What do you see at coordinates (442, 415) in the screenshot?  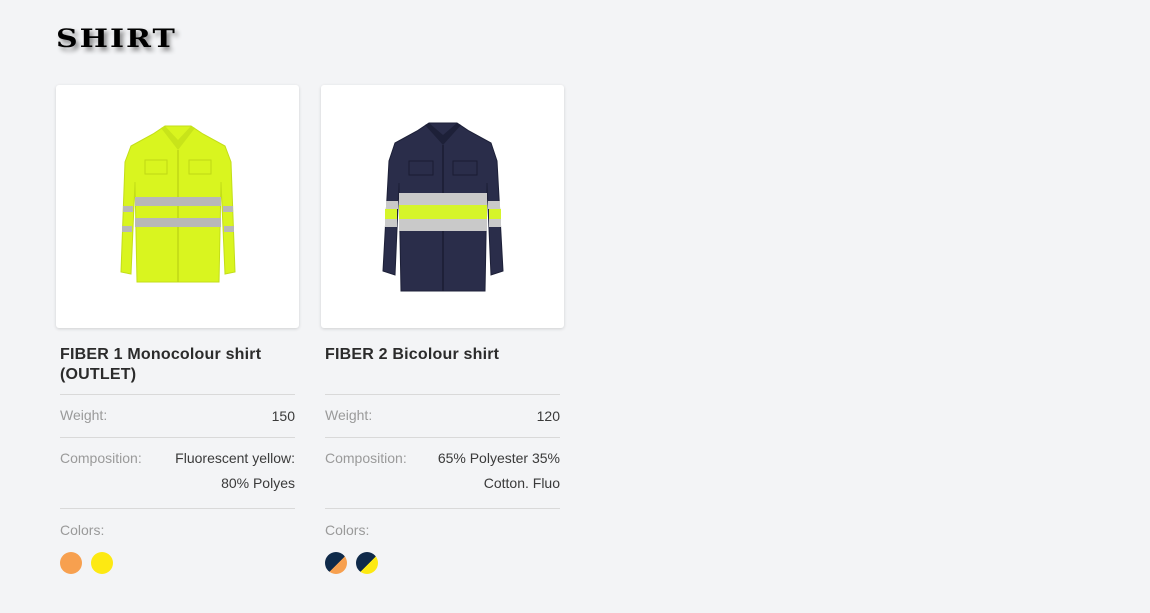 I see `weight-row: Weight: 120` at bounding box center [442, 415].